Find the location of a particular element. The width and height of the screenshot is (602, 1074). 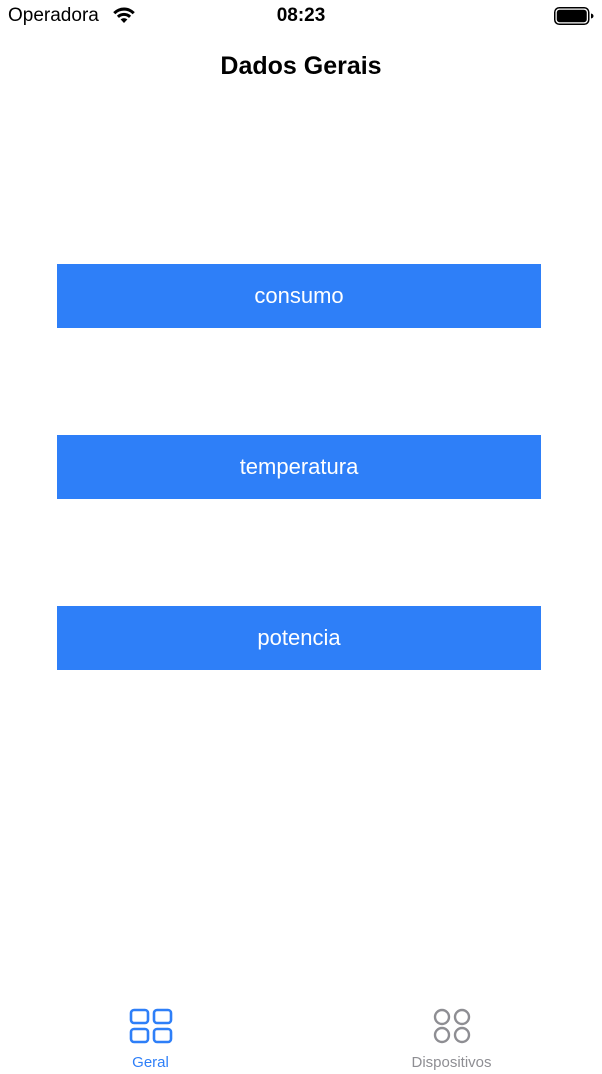

status-bar: Operadora 08:23 is located at coordinates (301, 16).